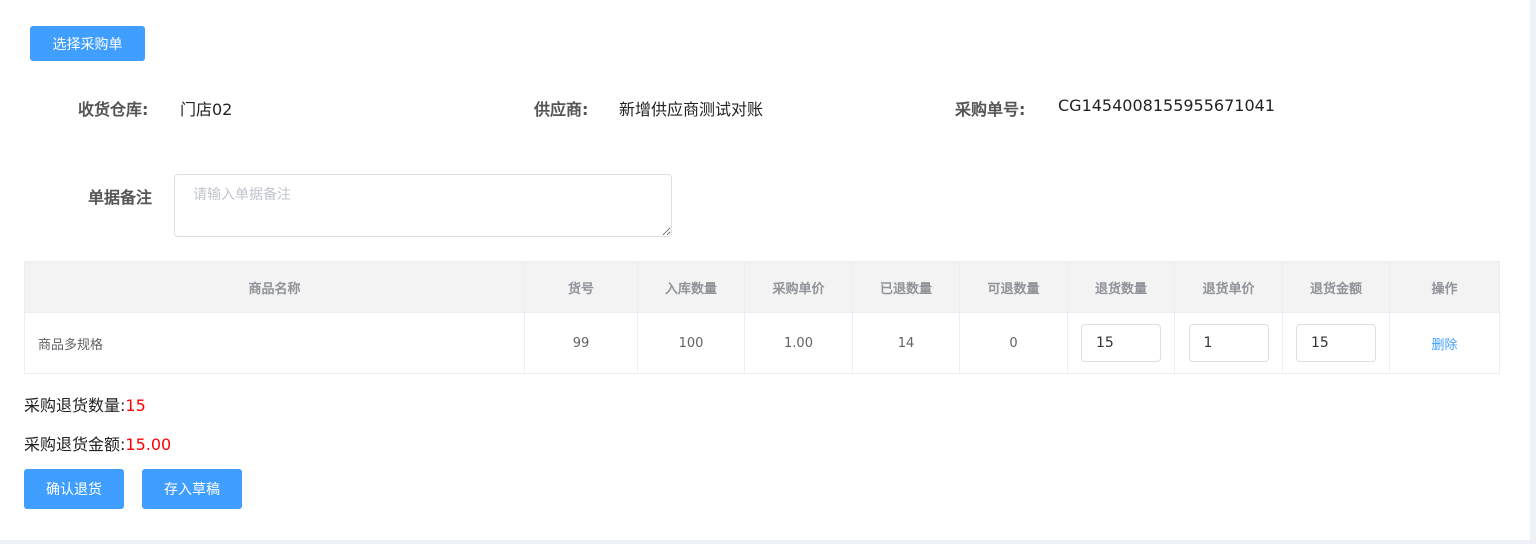  Describe the element at coordinates (1444, 287) in the screenshot. I see `header-action: 操作` at that location.